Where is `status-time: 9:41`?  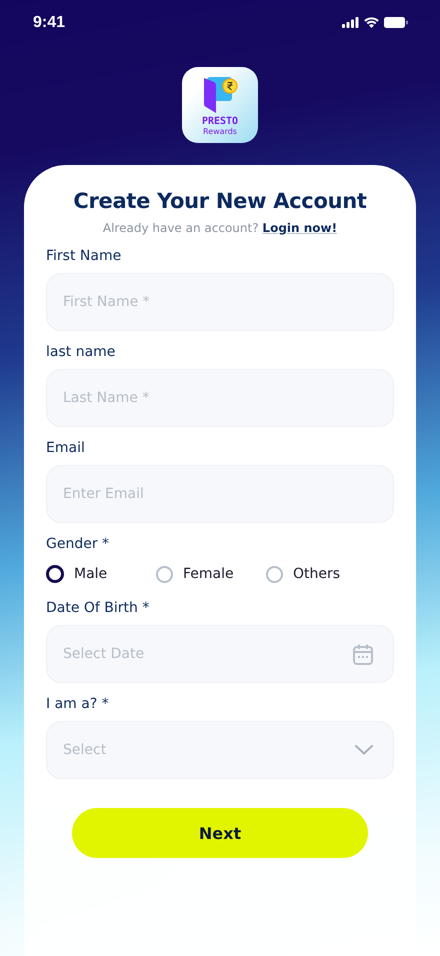
status-time: 9:41 is located at coordinates (49, 23).